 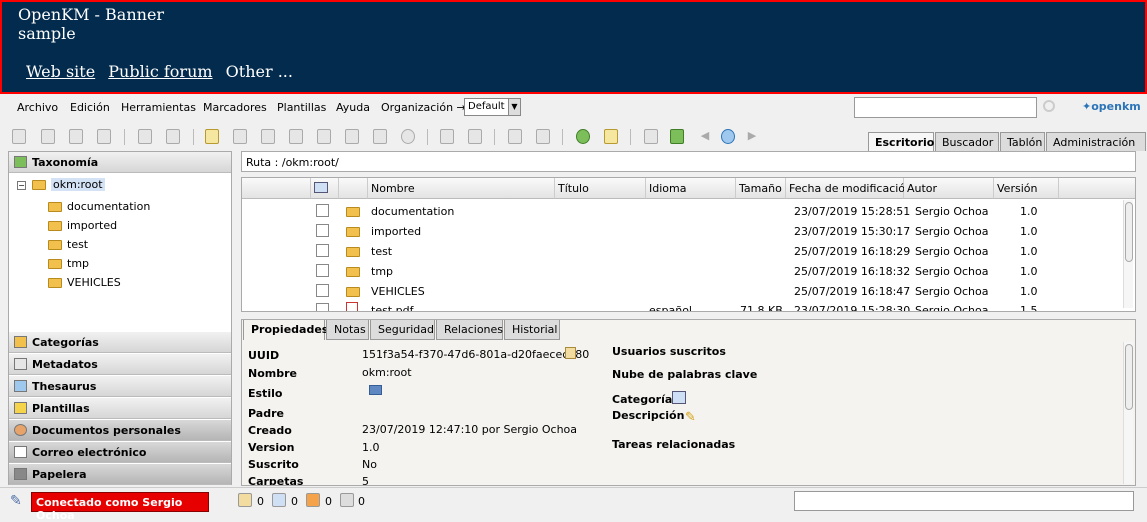 I want to click on download-icon, so click(x=677, y=136).